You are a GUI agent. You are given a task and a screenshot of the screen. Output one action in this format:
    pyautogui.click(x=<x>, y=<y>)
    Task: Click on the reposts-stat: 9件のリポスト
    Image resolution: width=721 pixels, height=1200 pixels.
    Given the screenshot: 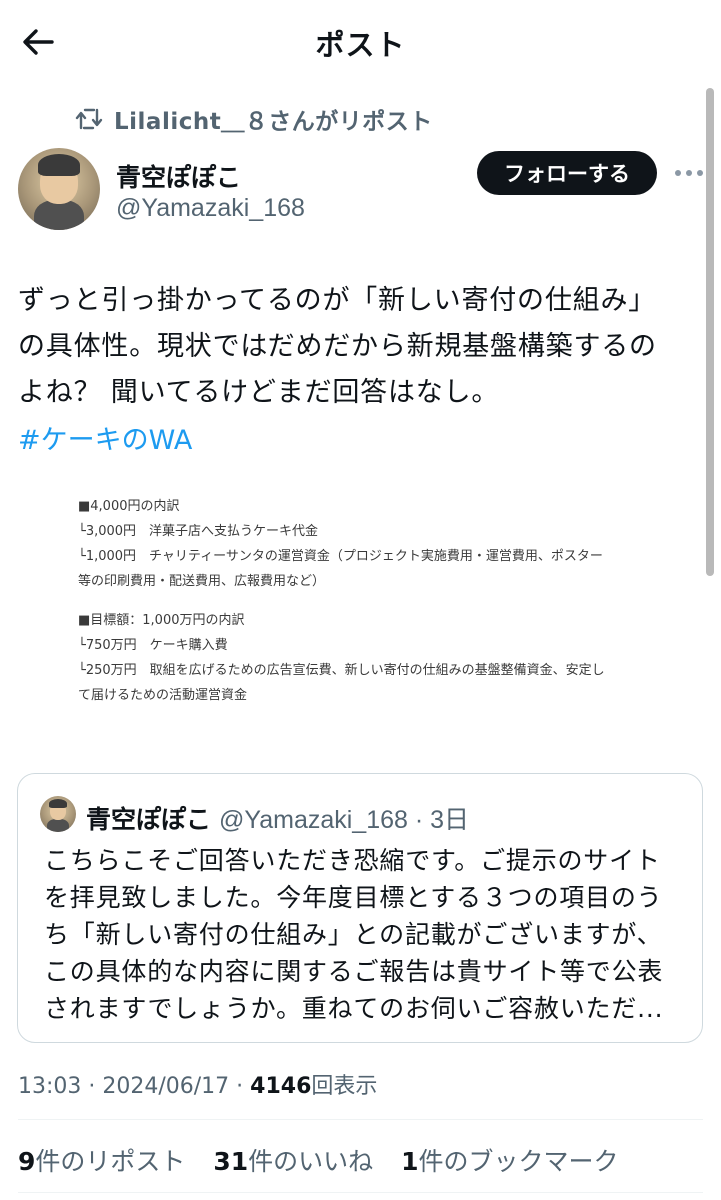 What is the action you would take?
    pyautogui.click(x=101, y=1161)
    